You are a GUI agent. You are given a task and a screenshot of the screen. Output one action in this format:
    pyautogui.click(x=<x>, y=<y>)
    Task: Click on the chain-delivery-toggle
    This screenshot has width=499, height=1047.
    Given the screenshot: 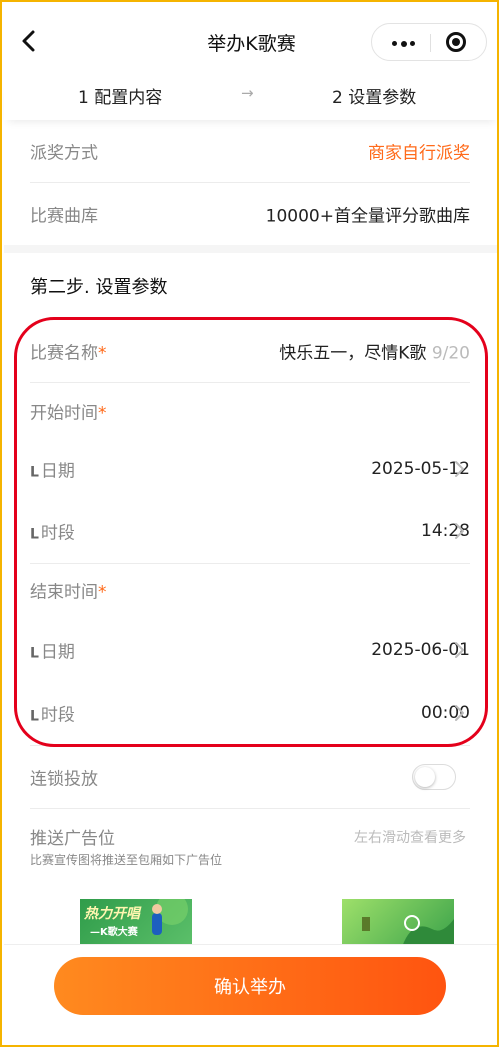 What is the action you would take?
    pyautogui.click(x=434, y=777)
    